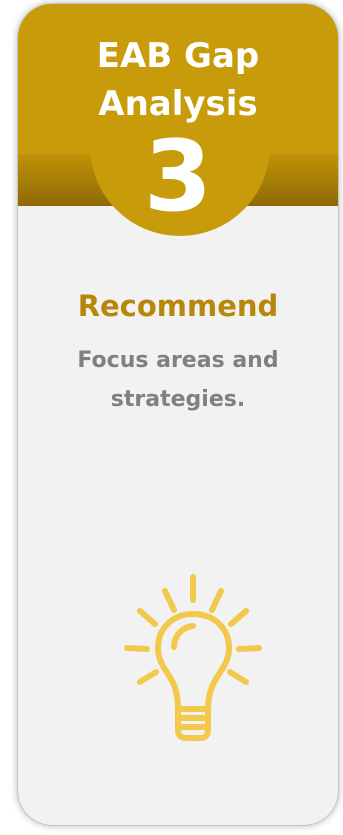  I want to click on step-number: 3, so click(178, 177).